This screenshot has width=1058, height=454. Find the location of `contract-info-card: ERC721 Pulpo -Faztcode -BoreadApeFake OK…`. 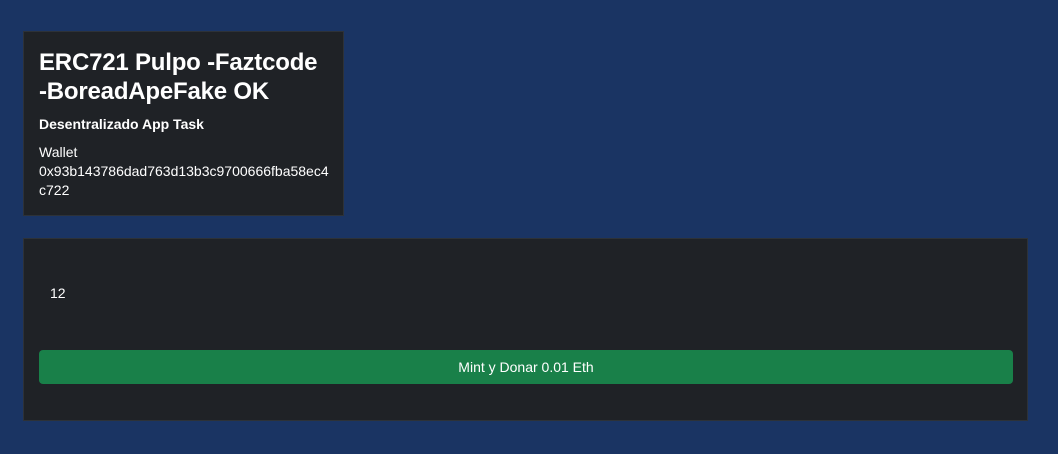

contract-info-card: ERC721 Pulpo -Faztcode -BoreadApeFake OK… is located at coordinates (183, 123).